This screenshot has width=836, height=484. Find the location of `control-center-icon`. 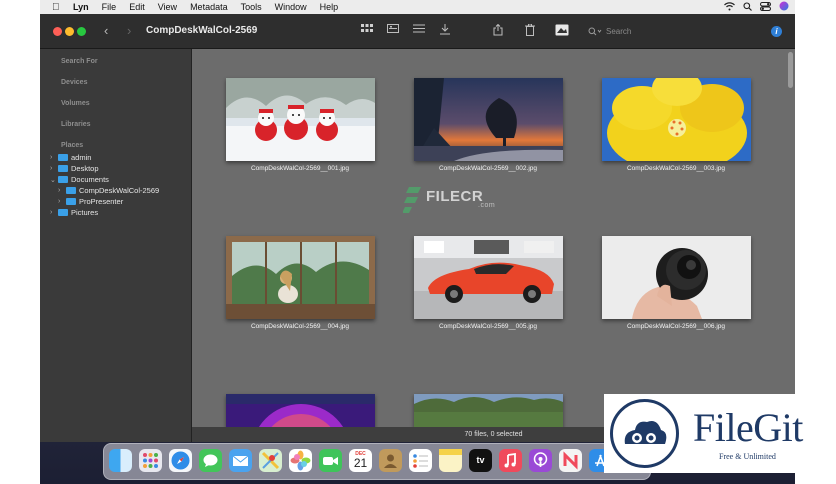

control-center-icon is located at coordinates (765, 7).